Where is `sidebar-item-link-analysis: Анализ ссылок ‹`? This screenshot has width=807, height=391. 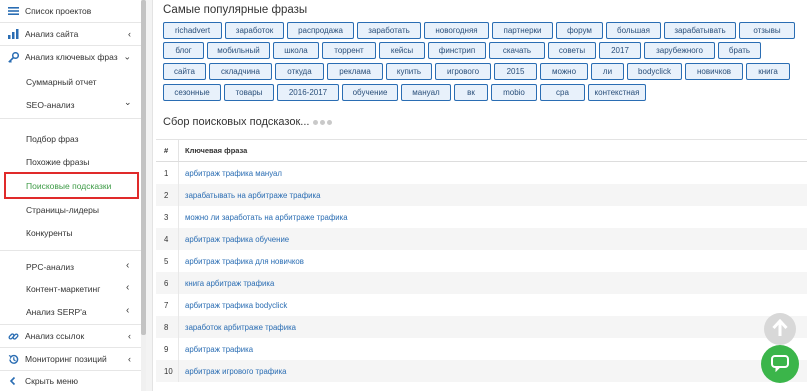 sidebar-item-link-analysis: Анализ ссылок ‹ is located at coordinates (70, 336).